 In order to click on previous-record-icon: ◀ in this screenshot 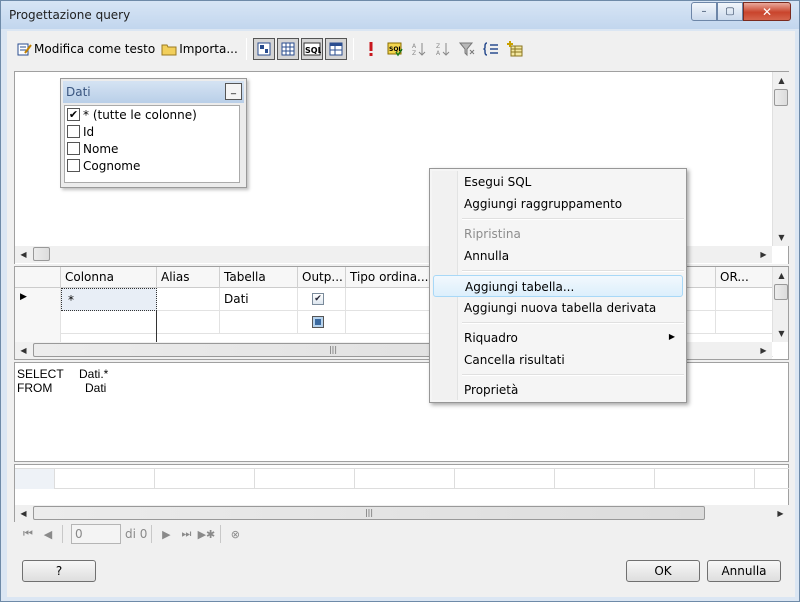, I will do `click(48, 534)`.